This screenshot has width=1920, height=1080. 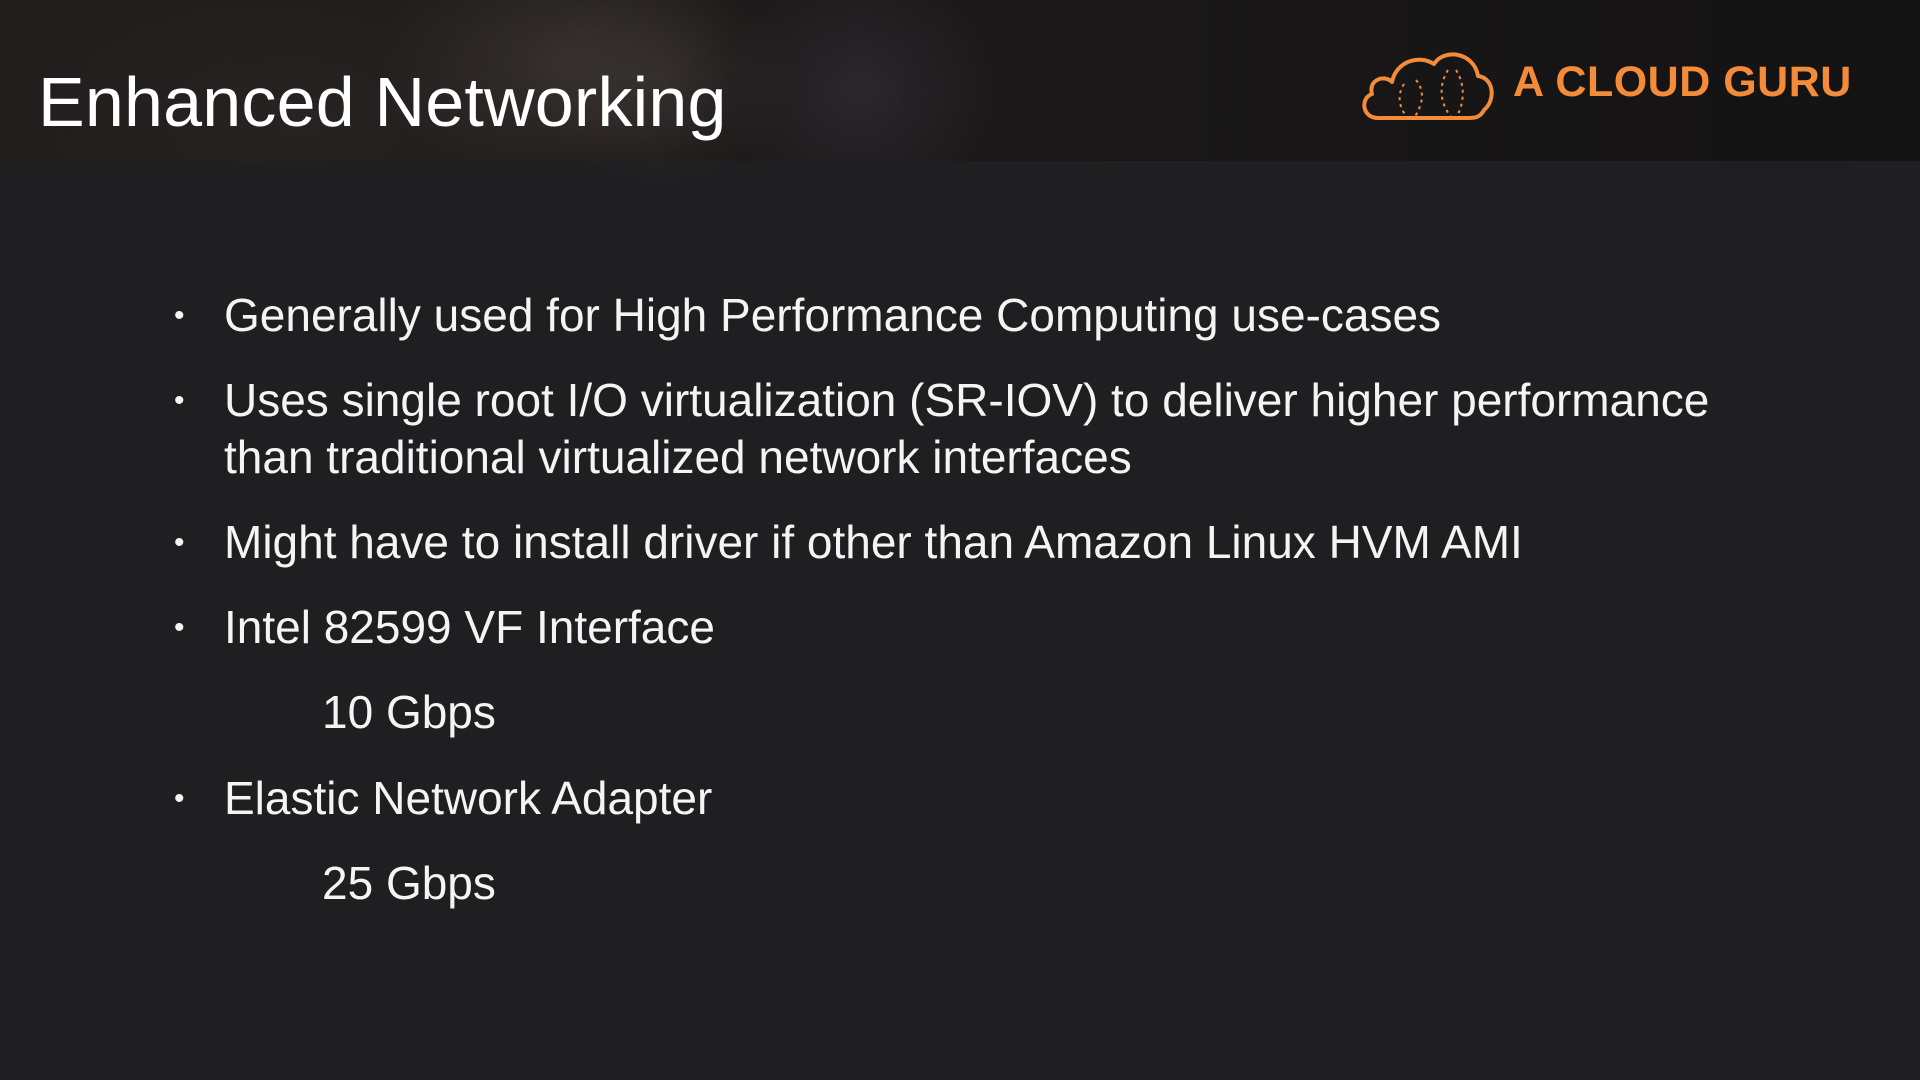 What do you see at coordinates (469, 627) in the screenshot?
I see `bullet-item: Intel 82599 VF Interface` at bounding box center [469, 627].